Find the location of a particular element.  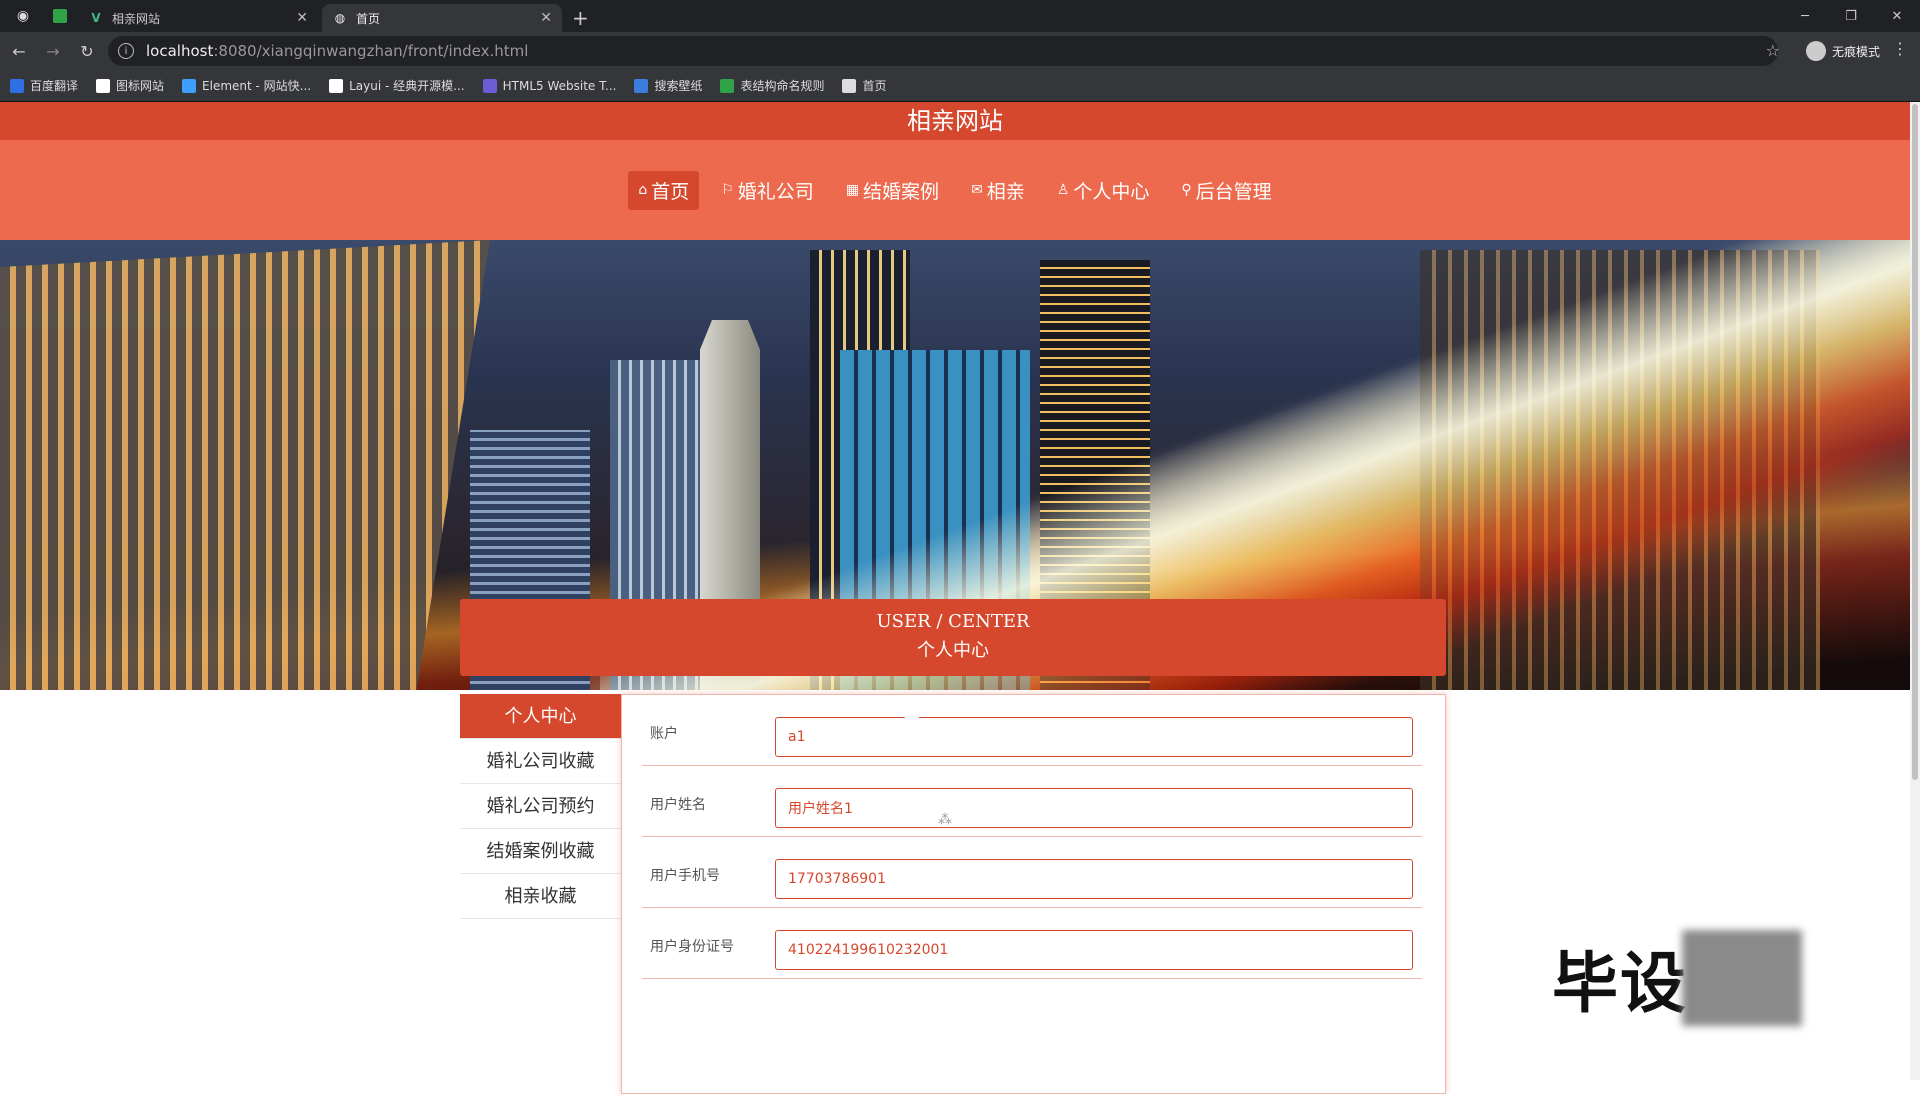

user-menu-item: 婚礼公司收藏 is located at coordinates (540, 761).